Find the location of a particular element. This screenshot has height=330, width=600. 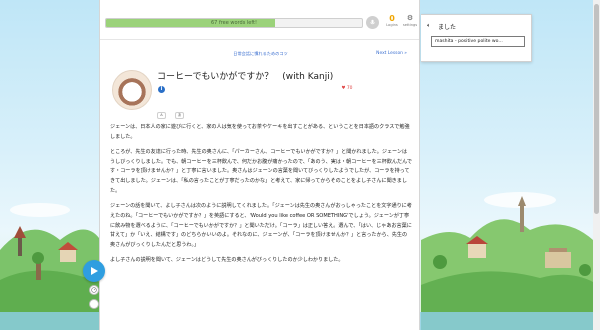

playback-speed-button is located at coordinates (94, 290).